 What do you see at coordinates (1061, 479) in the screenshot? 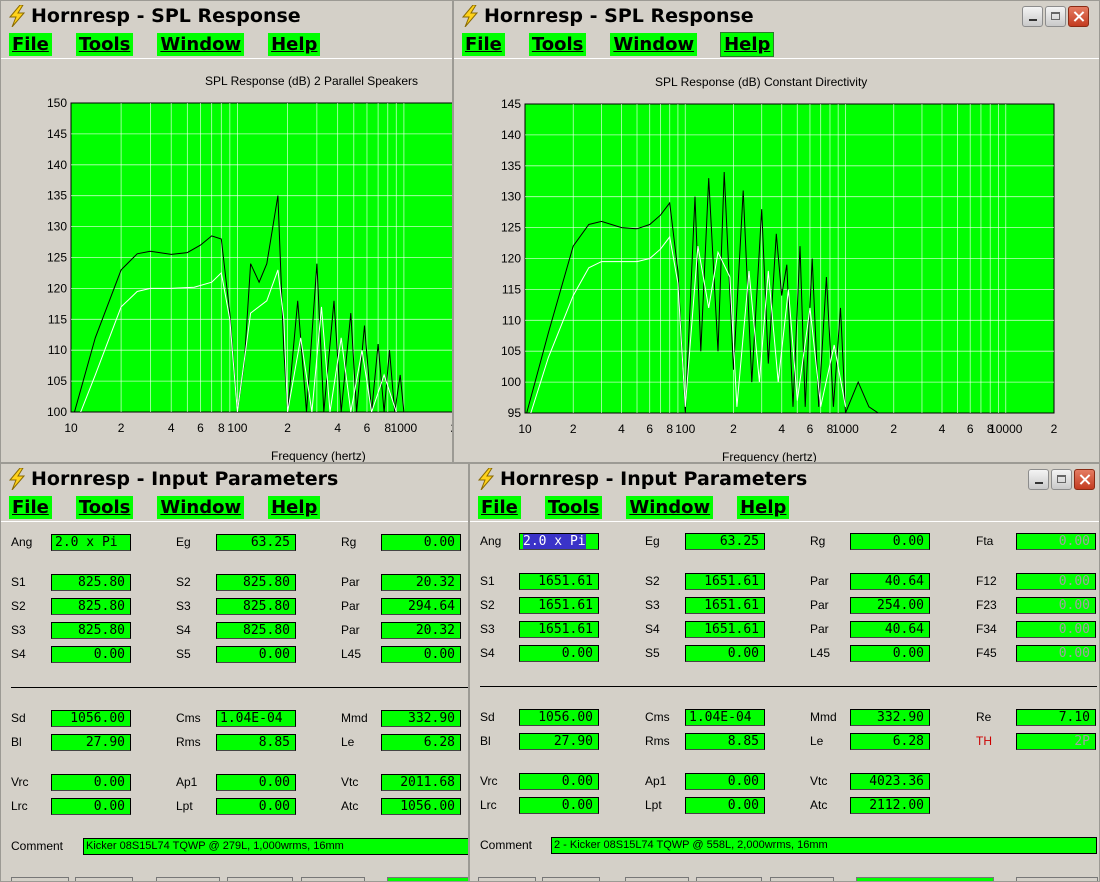
I see `maximize-icon` at bounding box center [1061, 479].